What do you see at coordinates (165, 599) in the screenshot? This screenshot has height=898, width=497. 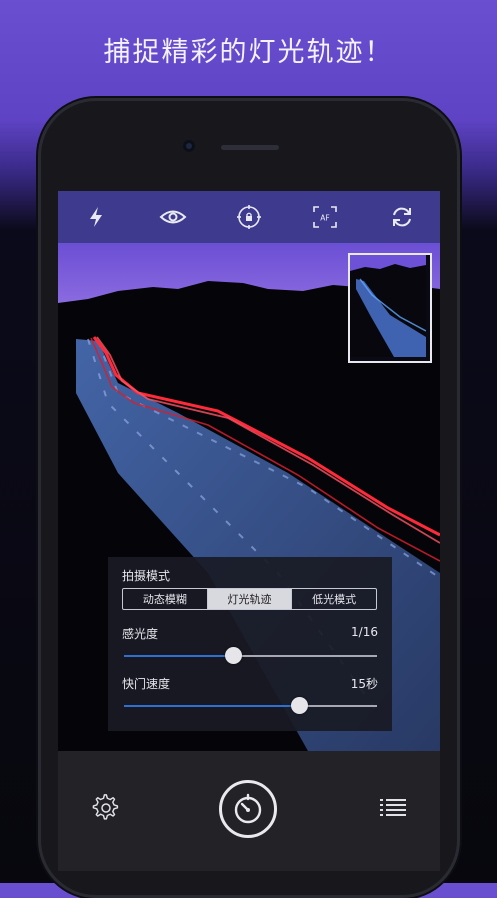 I see `mode-motion-blur: 动态模糊` at bounding box center [165, 599].